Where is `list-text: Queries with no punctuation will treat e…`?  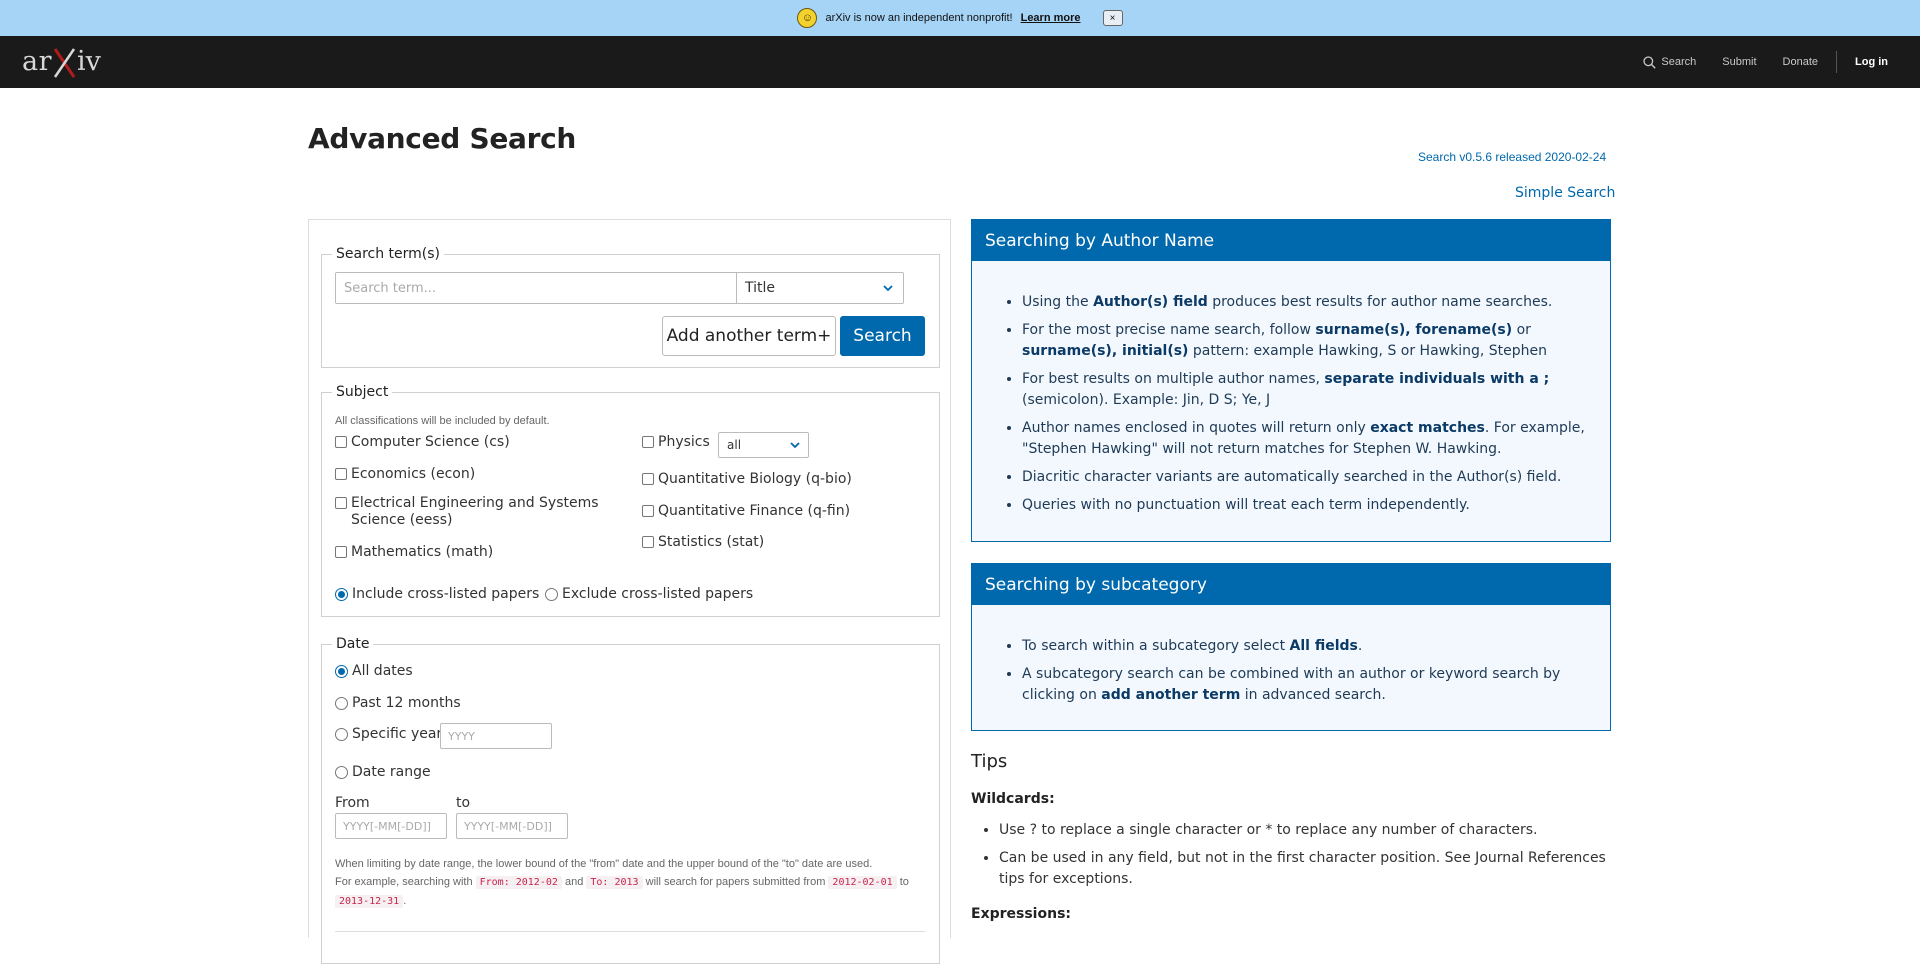
list-text: Queries with no punctuation will treat e… is located at coordinates (1246, 505).